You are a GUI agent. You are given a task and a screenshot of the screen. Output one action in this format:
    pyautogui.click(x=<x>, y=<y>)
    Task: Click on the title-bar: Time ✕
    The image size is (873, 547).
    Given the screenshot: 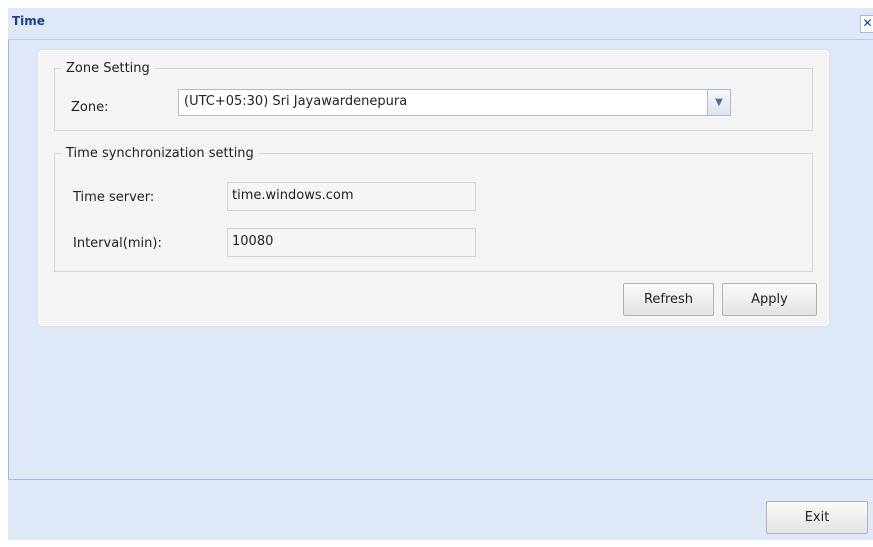 What is the action you would take?
    pyautogui.click(x=440, y=24)
    